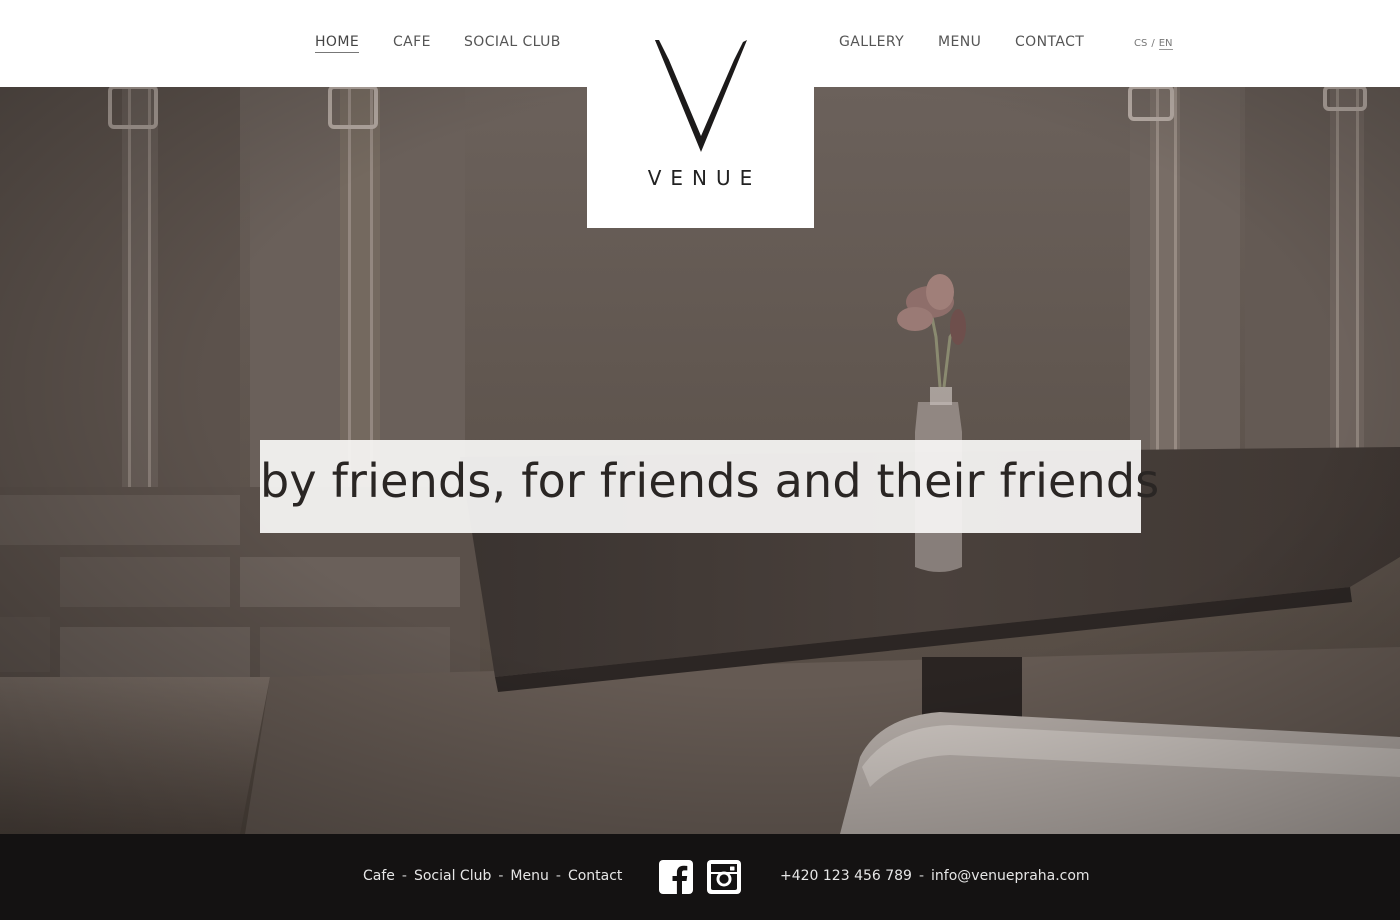  What do you see at coordinates (676, 877) in the screenshot?
I see `facebook-icon` at bounding box center [676, 877].